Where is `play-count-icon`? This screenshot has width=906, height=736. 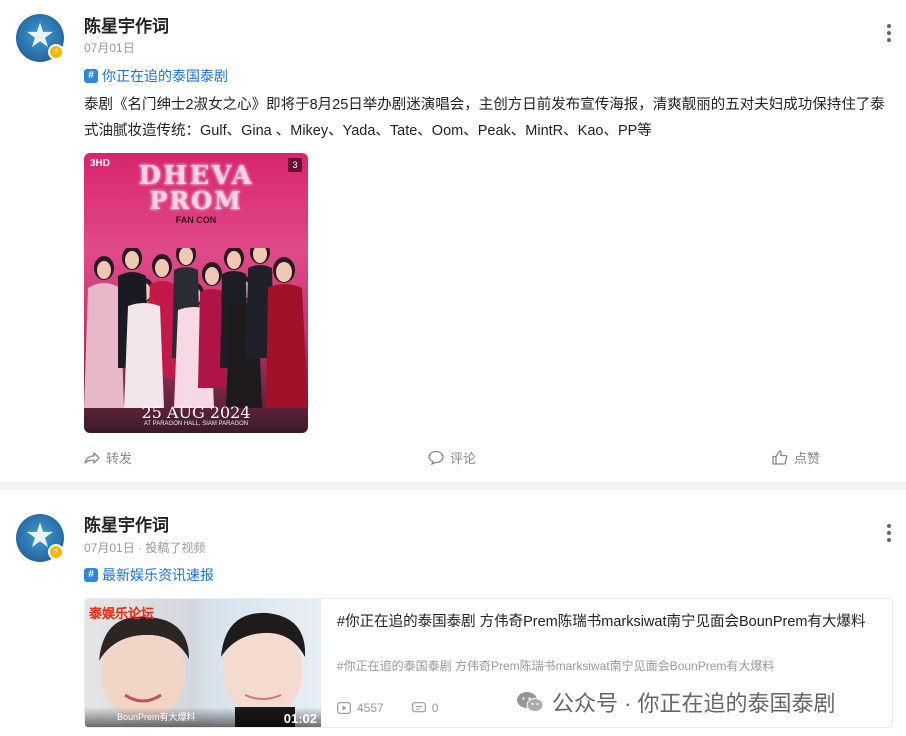
play-count-icon is located at coordinates (344, 708).